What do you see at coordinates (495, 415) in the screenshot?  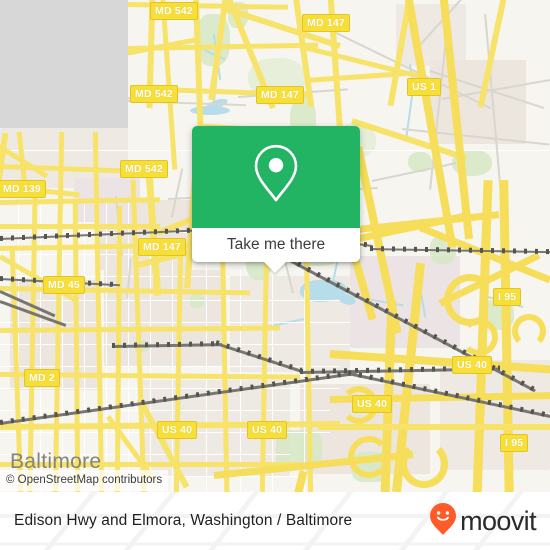 I see `landuse-residential` at bounding box center [495, 415].